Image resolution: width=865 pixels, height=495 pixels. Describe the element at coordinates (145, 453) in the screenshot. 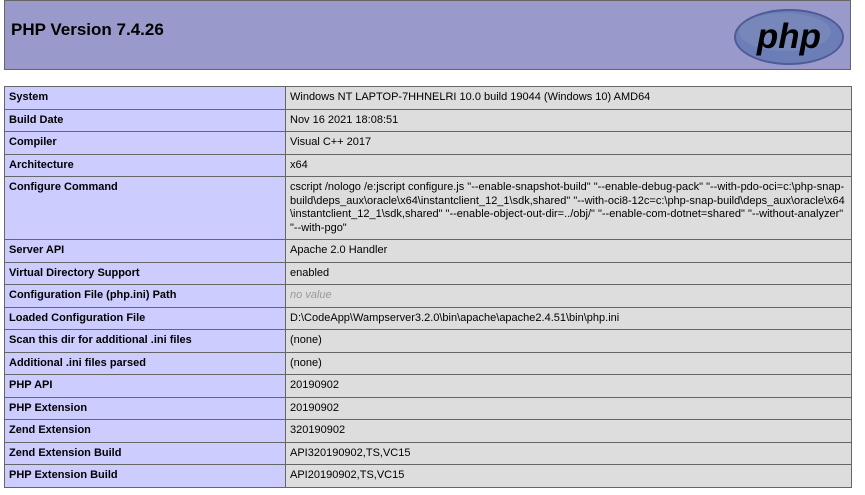

I see `row-label: Zend Extension Build` at that location.